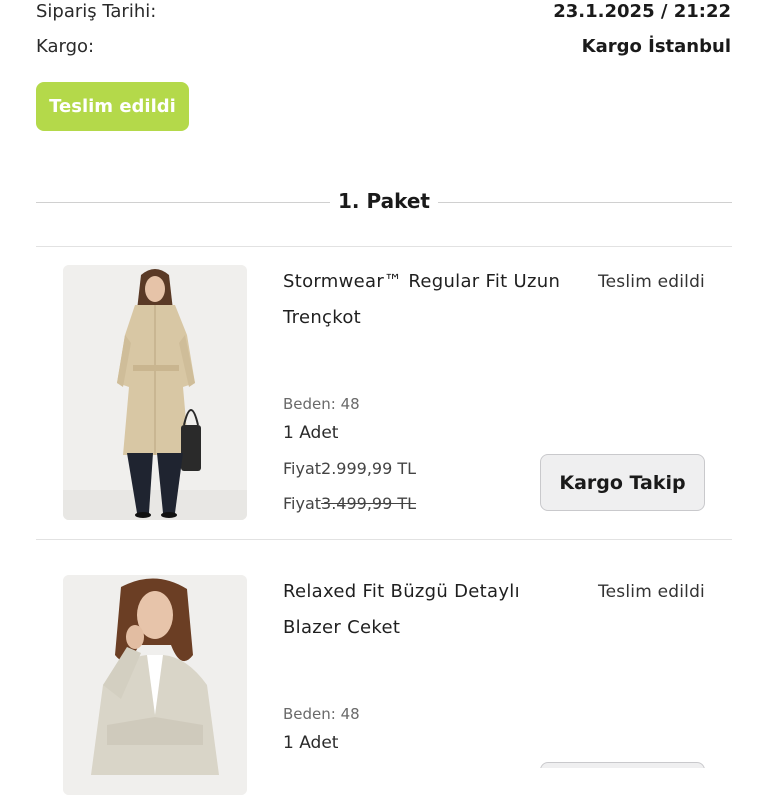 The width and height of the screenshot is (768, 795). What do you see at coordinates (584, 202) in the screenshot?
I see `package-divider-right` at bounding box center [584, 202].